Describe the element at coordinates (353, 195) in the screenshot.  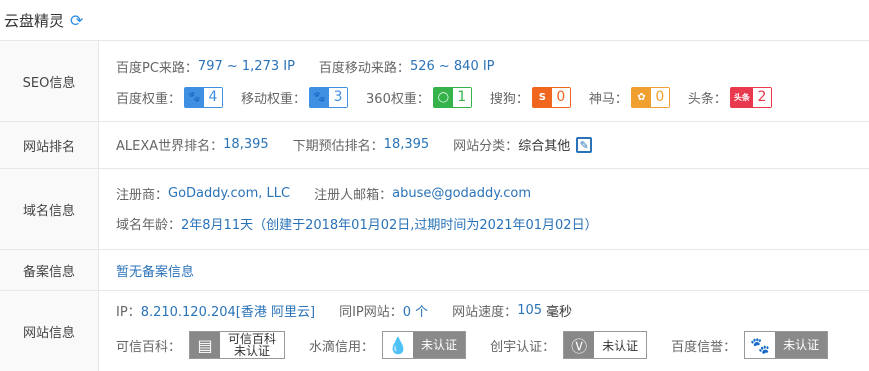
I see `registrant-email-label: 注册人邮箱：` at that location.